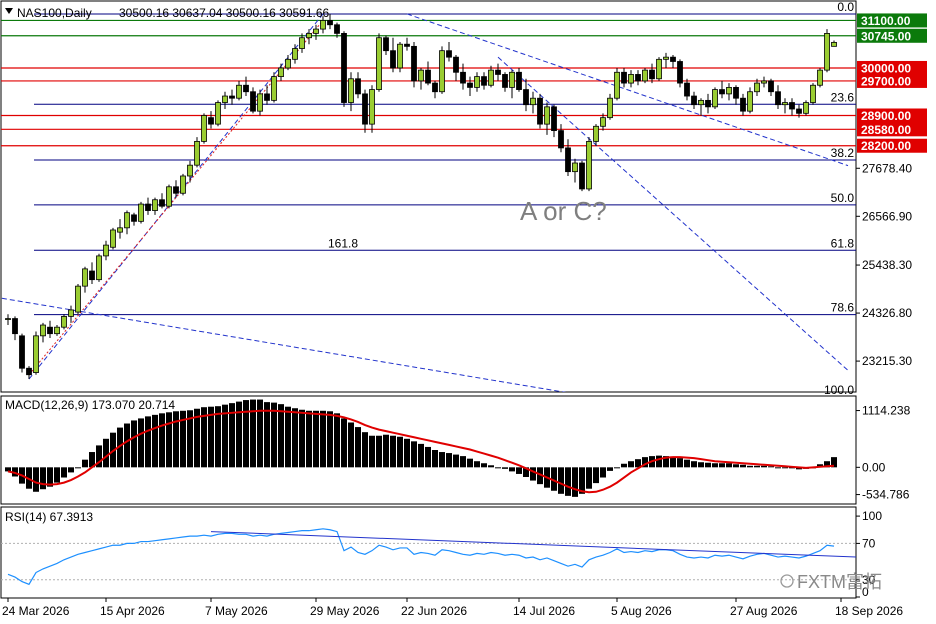  I want to click on price-tick-2: 25438.30, so click(887, 265).